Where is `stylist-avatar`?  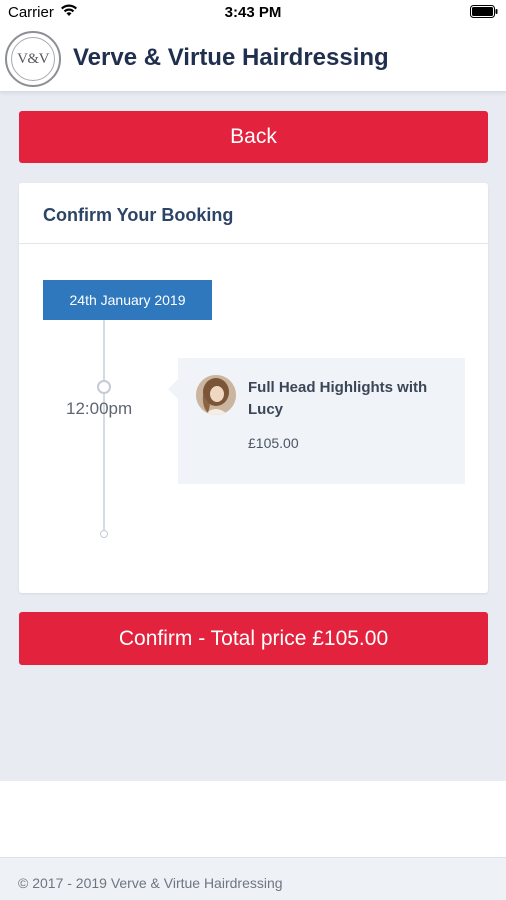
stylist-avatar is located at coordinates (216, 395).